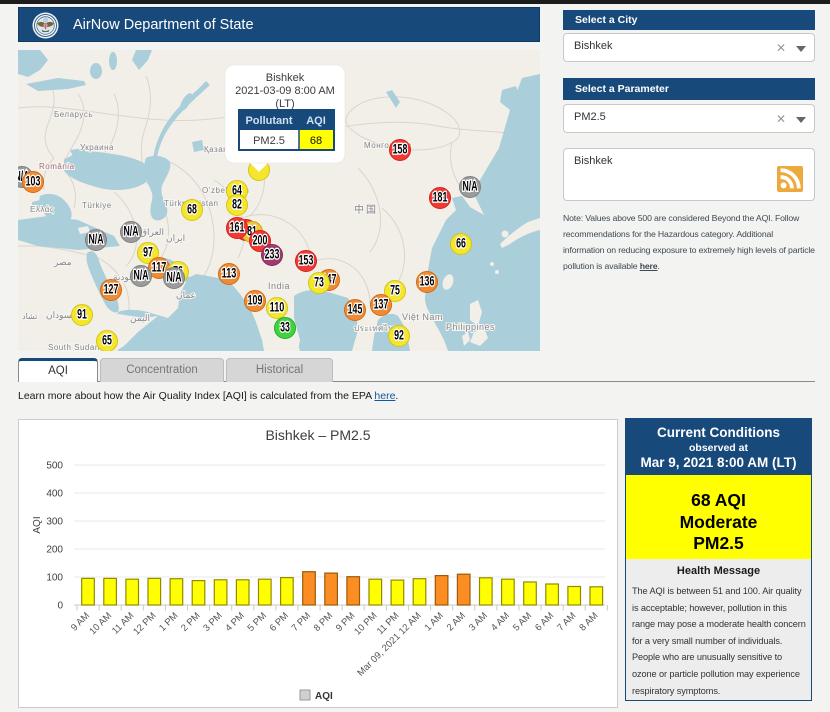 Image resolution: width=830 pixels, height=712 pixels. What do you see at coordinates (400, 149) in the screenshot?
I see `svg-text: 158` at bounding box center [400, 149].